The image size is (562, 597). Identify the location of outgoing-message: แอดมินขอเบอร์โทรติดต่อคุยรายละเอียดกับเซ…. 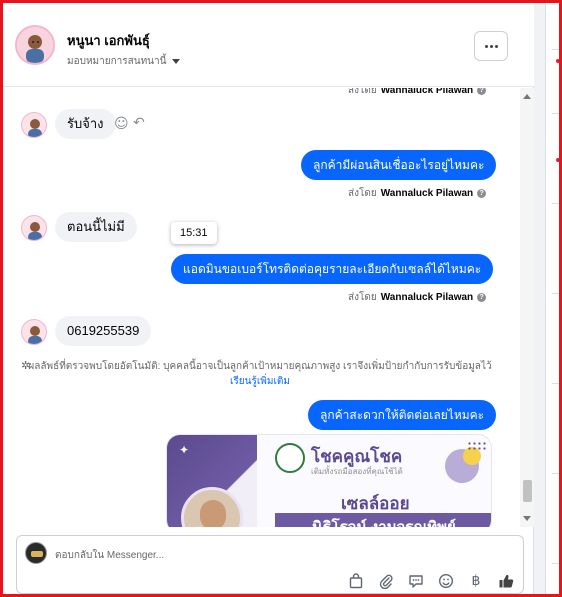
(332, 269).